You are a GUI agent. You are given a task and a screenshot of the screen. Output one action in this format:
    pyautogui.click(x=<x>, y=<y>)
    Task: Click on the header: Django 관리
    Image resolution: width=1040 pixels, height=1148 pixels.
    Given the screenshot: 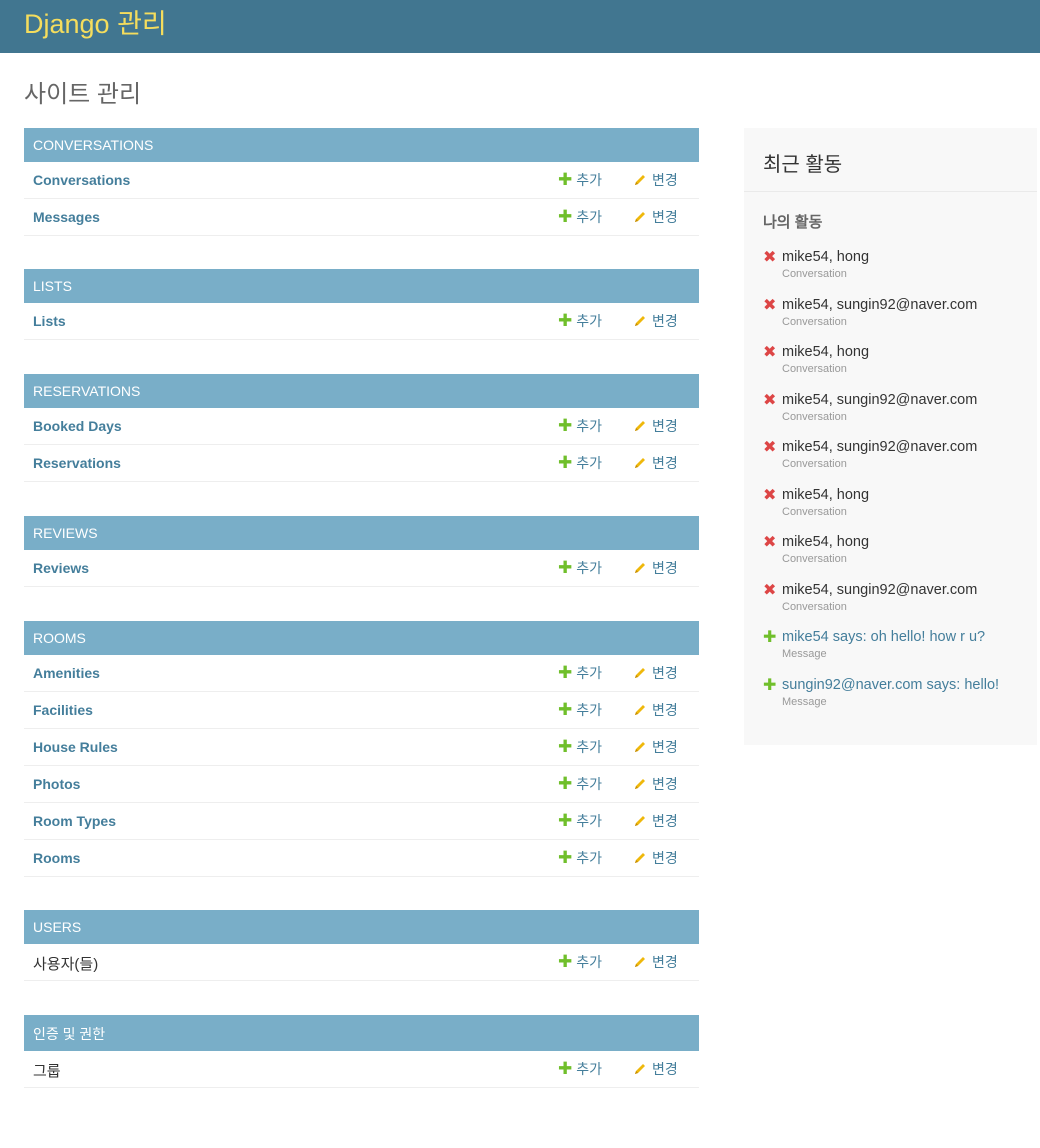 What is the action you would take?
    pyautogui.click(x=520, y=26)
    